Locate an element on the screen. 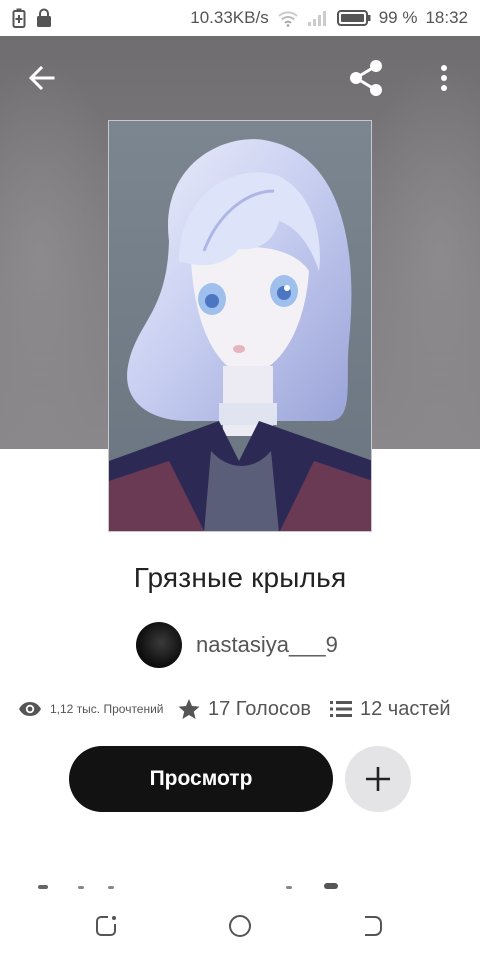 The image size is (480, 960). battery-percent: 99 % is located at coordinates (398, 17).